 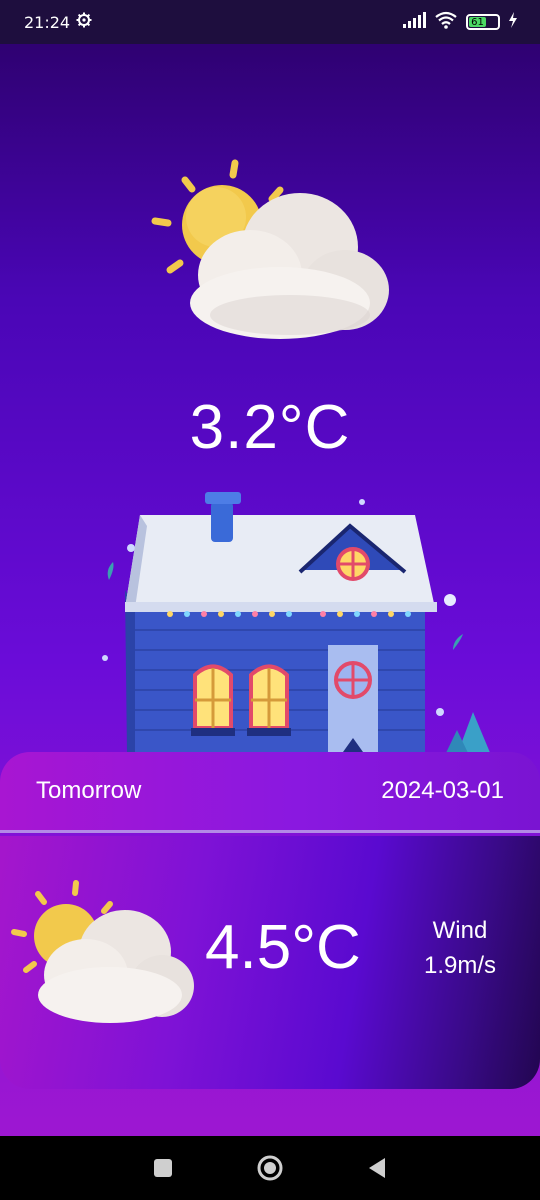 What do you see at coordinates (89, 790) in the screenshot?
I see `forecast-day-label: Tomorrow` at bounding box center [89, 790].